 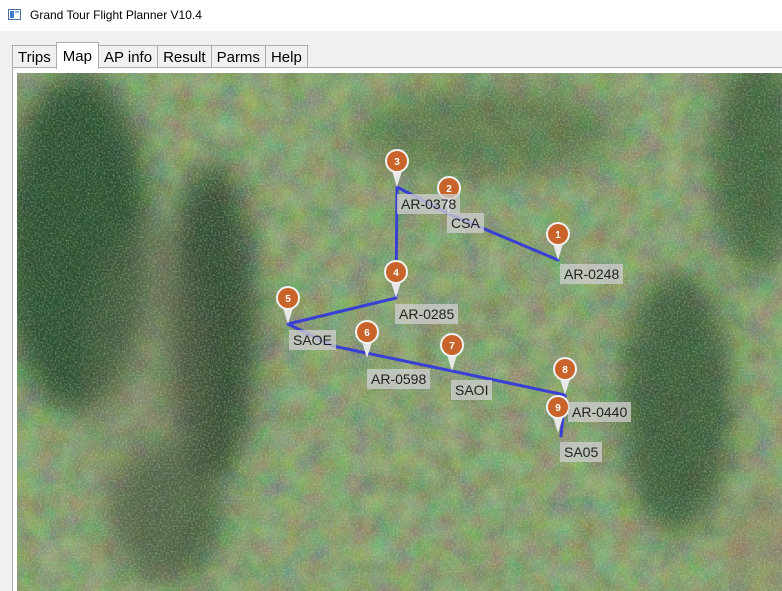 What do you see at coordinates (558, 408) in the screenshot?
I see `marker-number: 9` at bounding box center [558, 408].